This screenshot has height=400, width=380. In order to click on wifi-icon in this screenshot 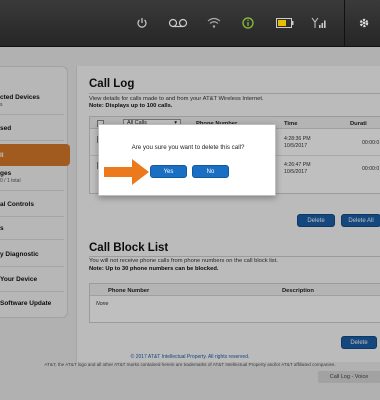, I will do `click(214, 23)`.